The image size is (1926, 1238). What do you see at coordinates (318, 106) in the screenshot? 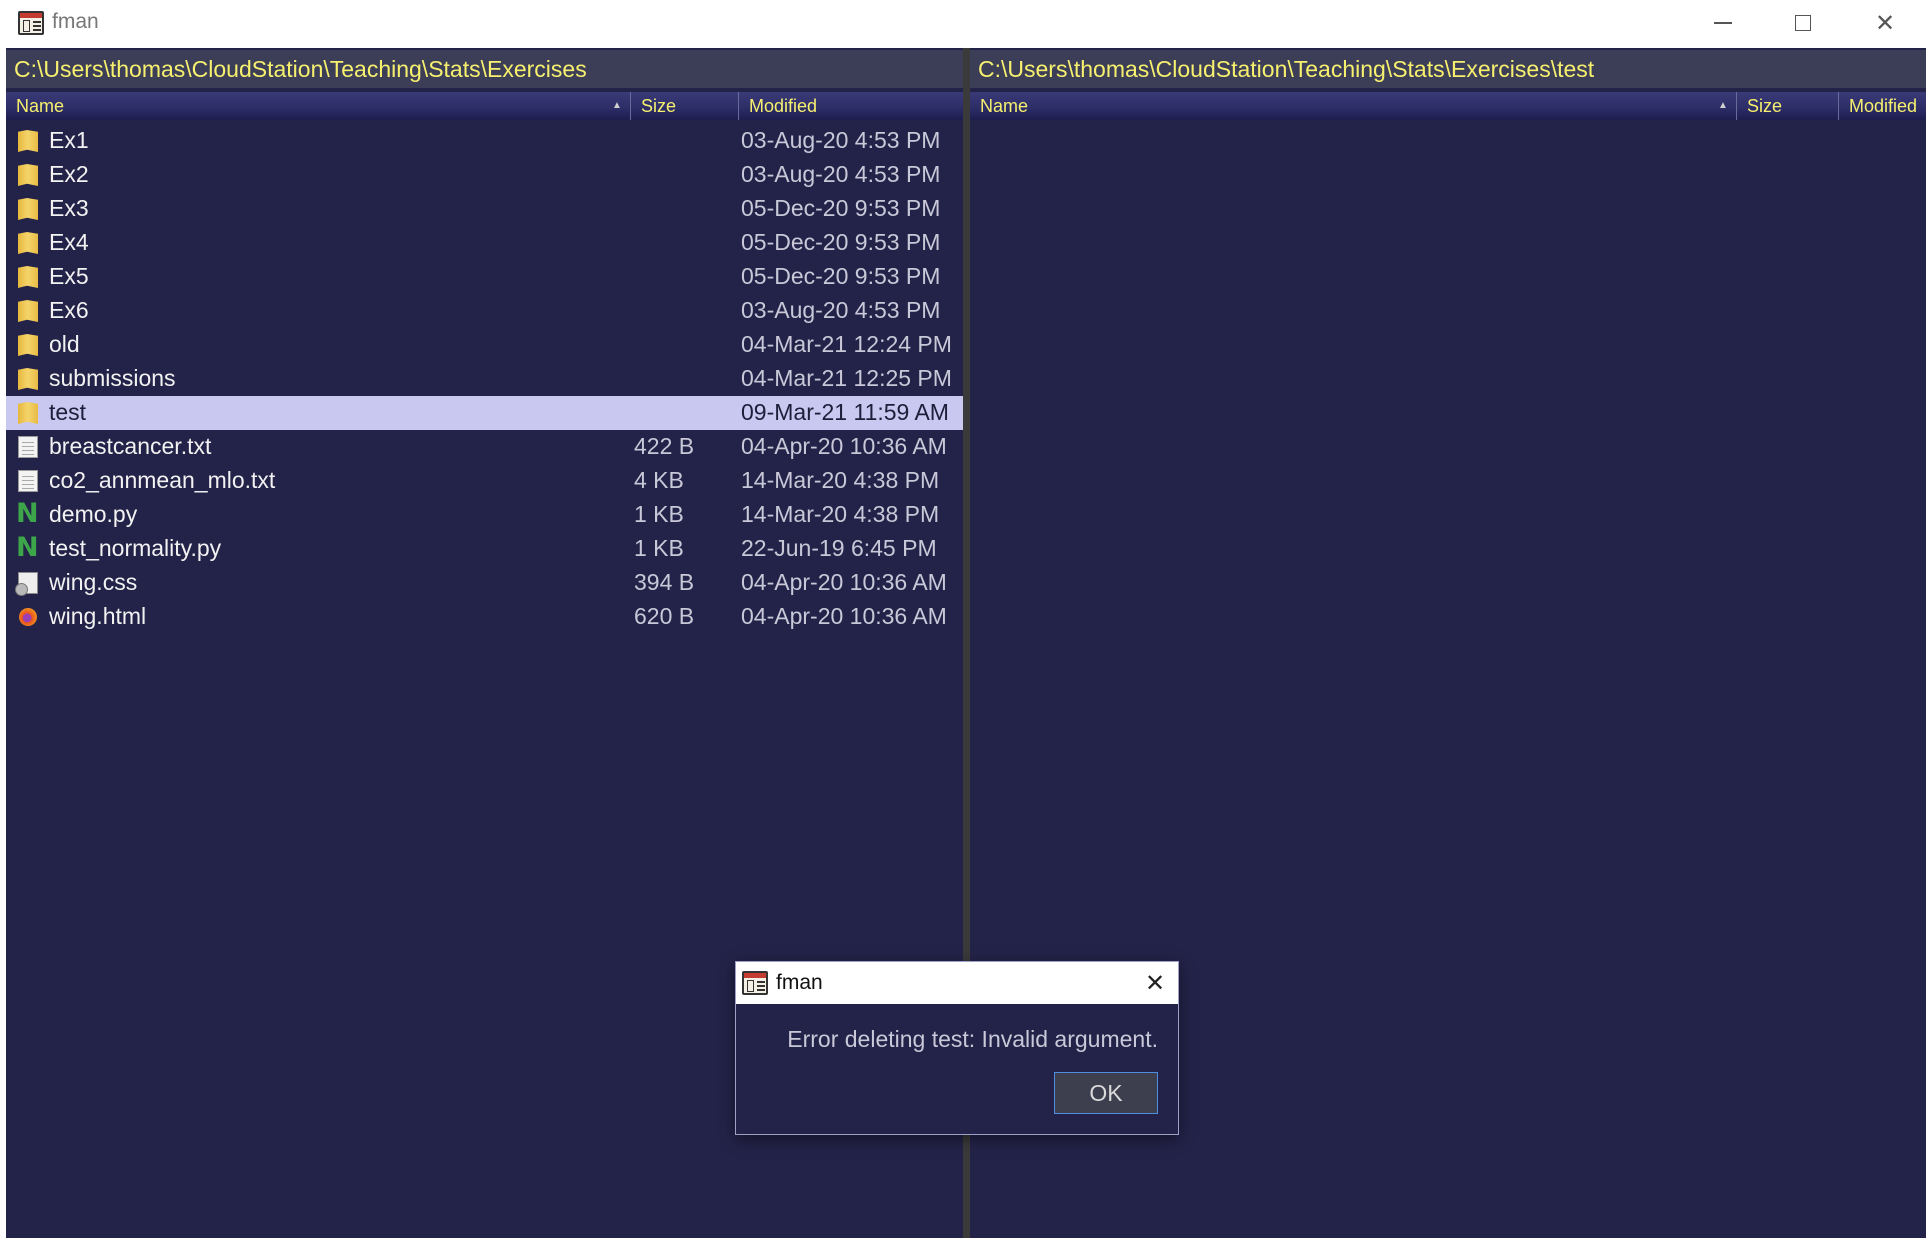
I see `left-col-name: Name ▲` at bounding box center [318, 106].